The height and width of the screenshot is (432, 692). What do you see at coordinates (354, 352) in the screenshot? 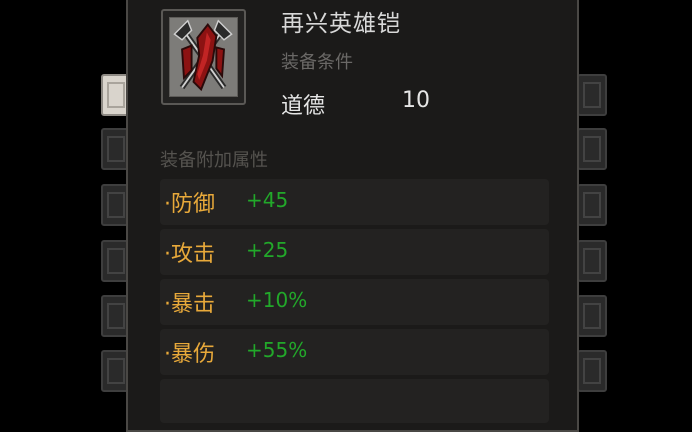
I see `attribute-row: ·暴伤 +55%` at bounding box center [354, 352].